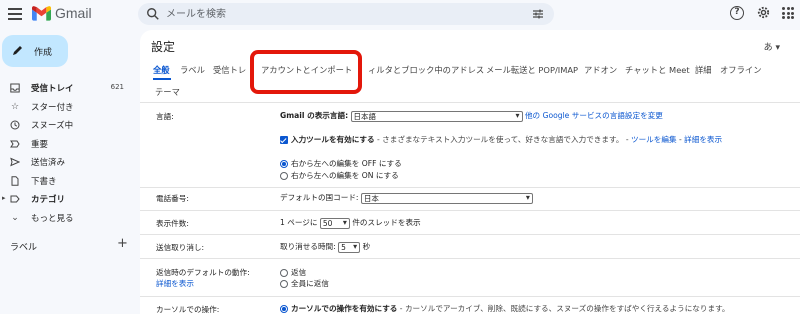 Image resolution: width=800 pixels, height=314 pixels. Describe the element at coordinates (600, 70) in the screenshot. I see `tab-addons: アドオン` at that location.